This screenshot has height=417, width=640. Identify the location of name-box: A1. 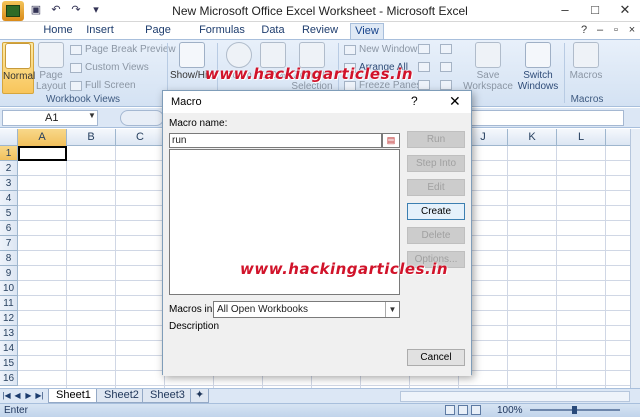
(50, 118).